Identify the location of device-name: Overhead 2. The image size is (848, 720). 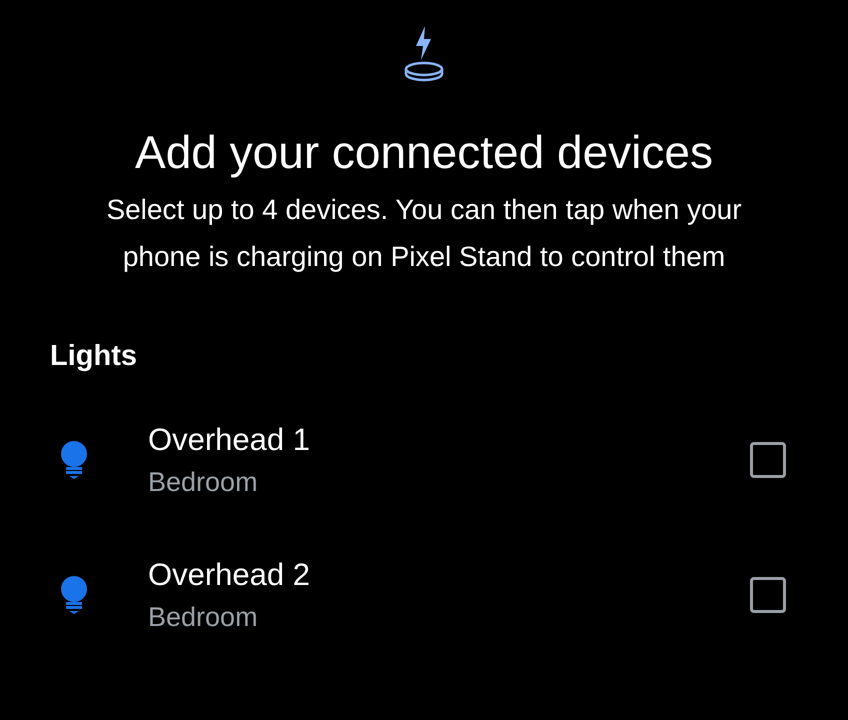
(229, 575).